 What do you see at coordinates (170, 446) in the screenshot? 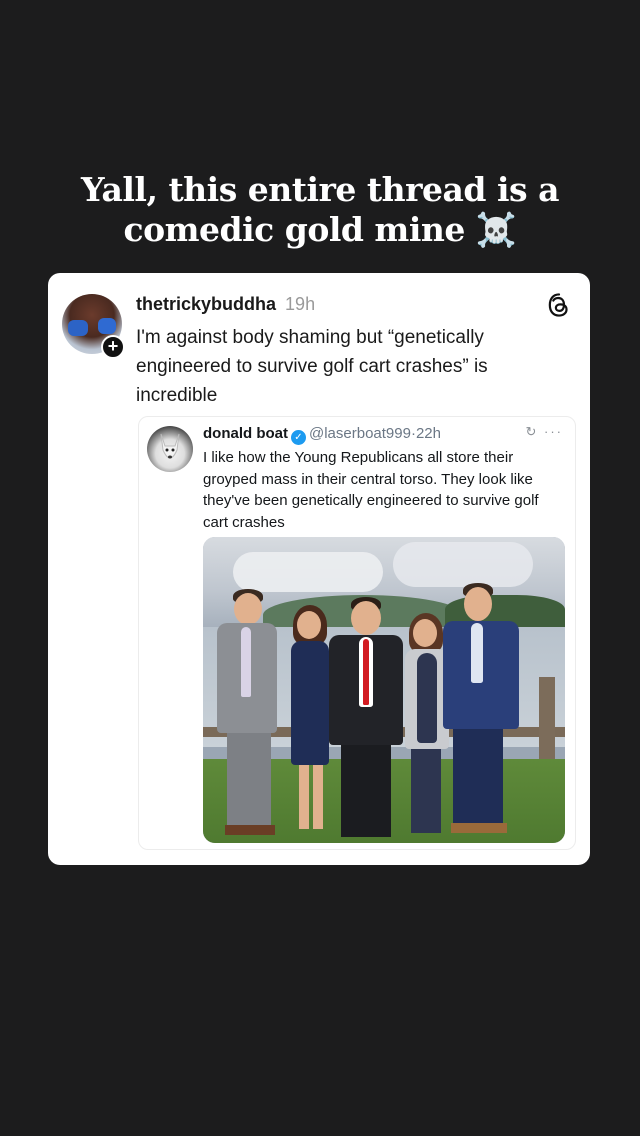
I see `dog-avatar-icon` at bounding box center [170, 446].